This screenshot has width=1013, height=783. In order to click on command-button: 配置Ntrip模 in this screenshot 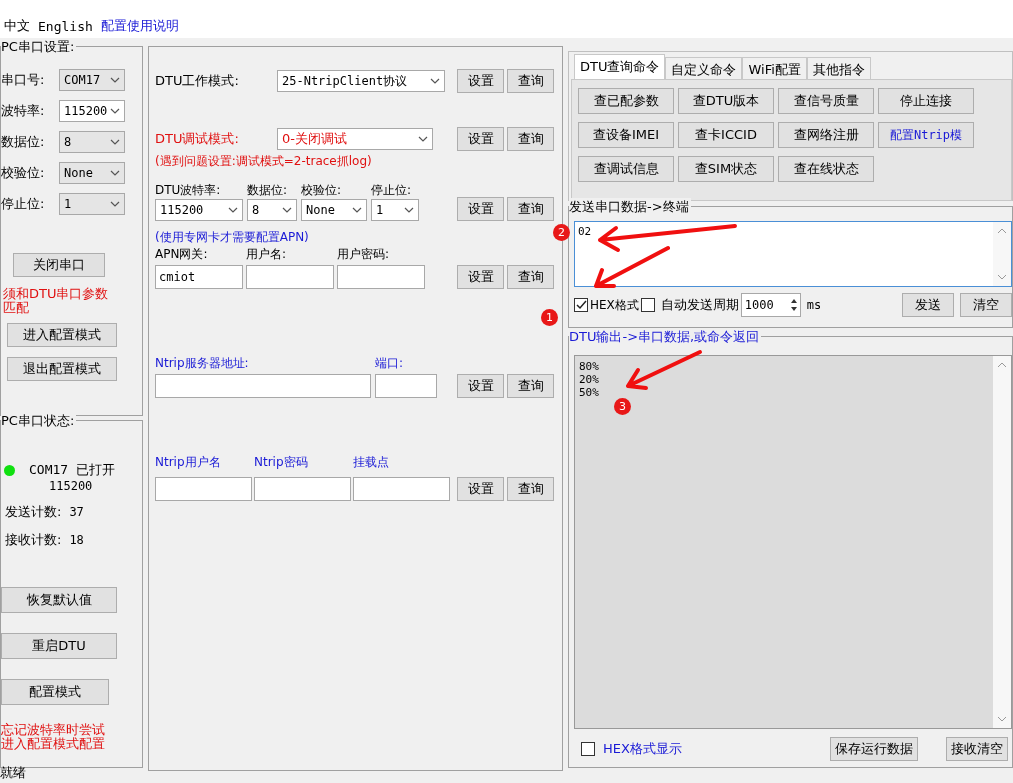, I will do `click(926, 135)`.